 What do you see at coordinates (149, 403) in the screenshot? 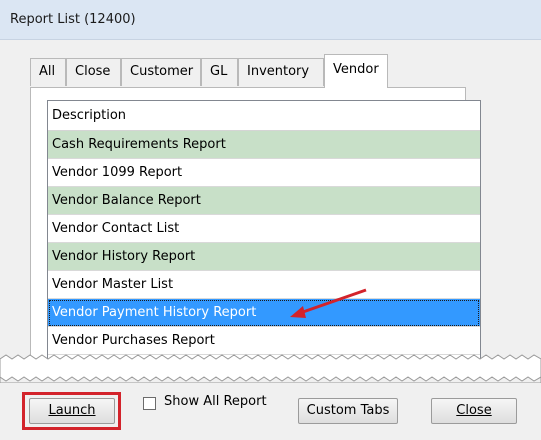
I see `show-all-checkbox` at bounding box center [149, 403].